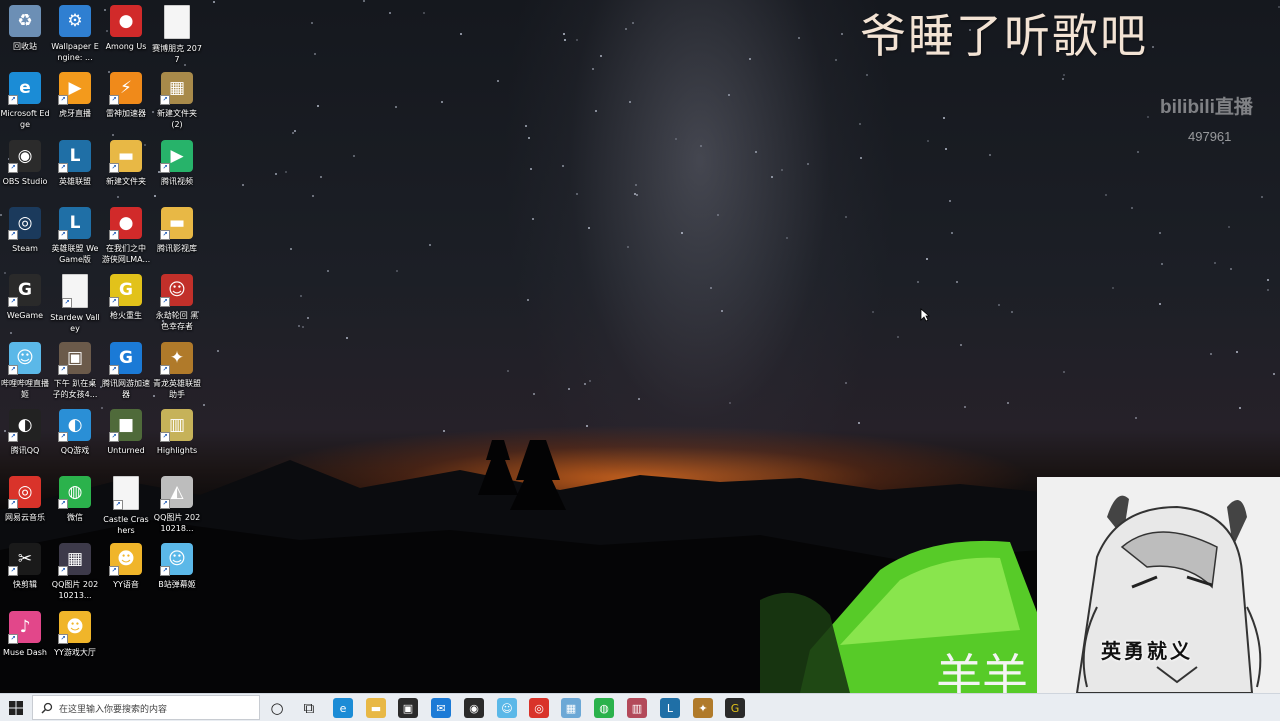 This screenshot has height=721, width=1280. Describe the element at coordinates (126, 297) in the screenshot. I see `desktop-icon: G ↗ 枪火重生` at that location.